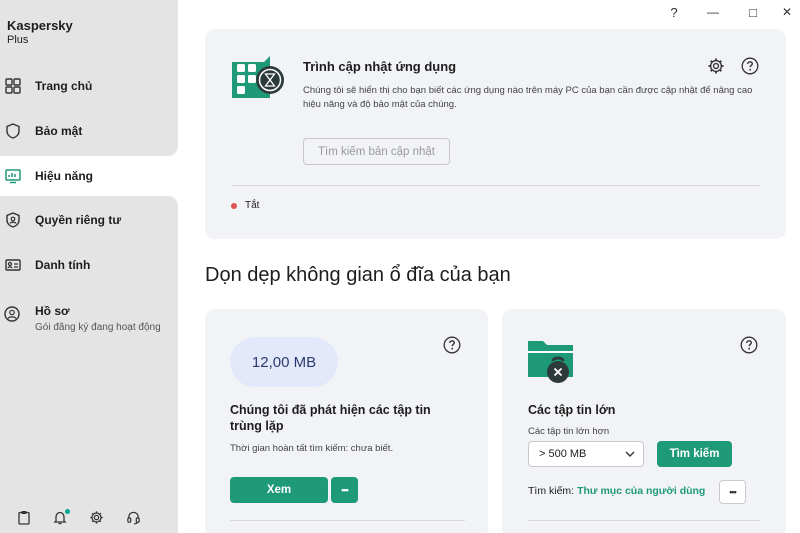 This screenshot has height=533, width=800. What do you see at coordinates (25, 518) in the screenshot?
I see `clipboard-icon` at bounding box center [25, 518].